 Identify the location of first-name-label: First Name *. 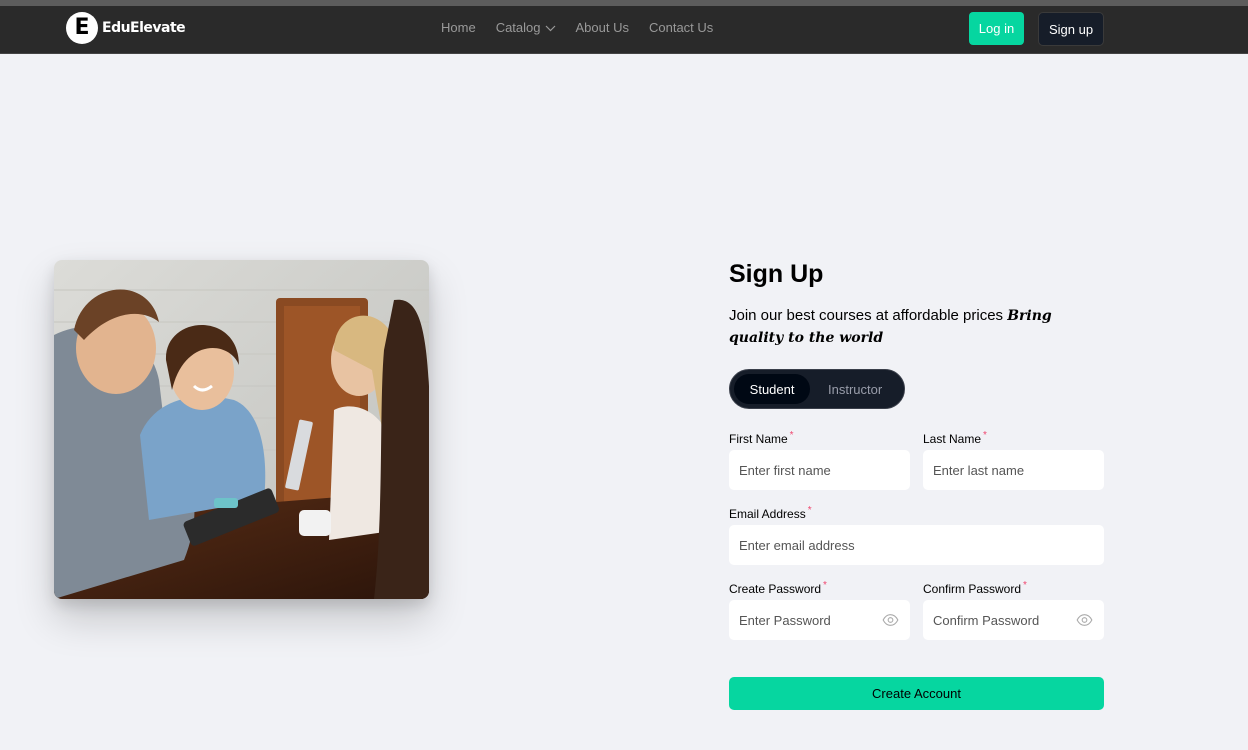
(761, 438).